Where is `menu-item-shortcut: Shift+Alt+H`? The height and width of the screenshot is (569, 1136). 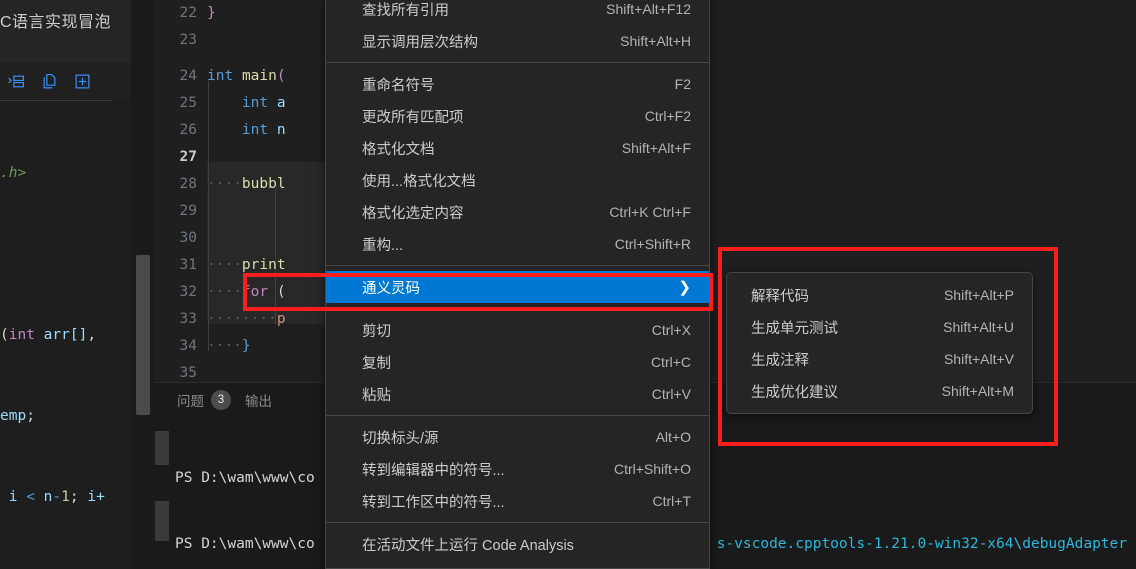
menu-item-shortcut: Shift+Alt+H is located at coordinates (655, 41).